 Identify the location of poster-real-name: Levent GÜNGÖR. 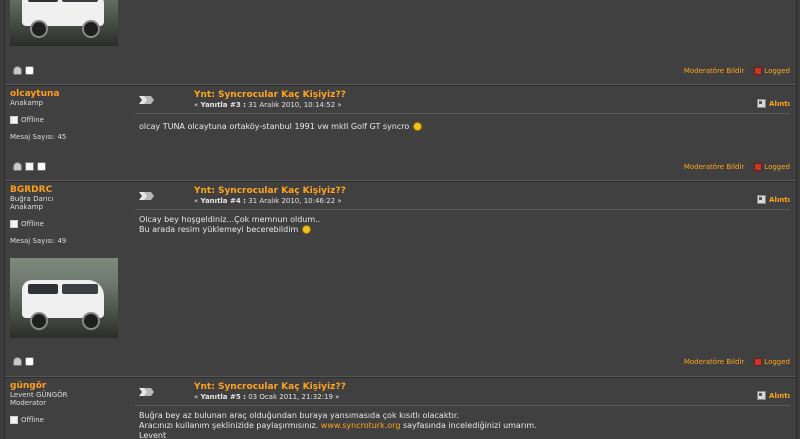
(39, 395).